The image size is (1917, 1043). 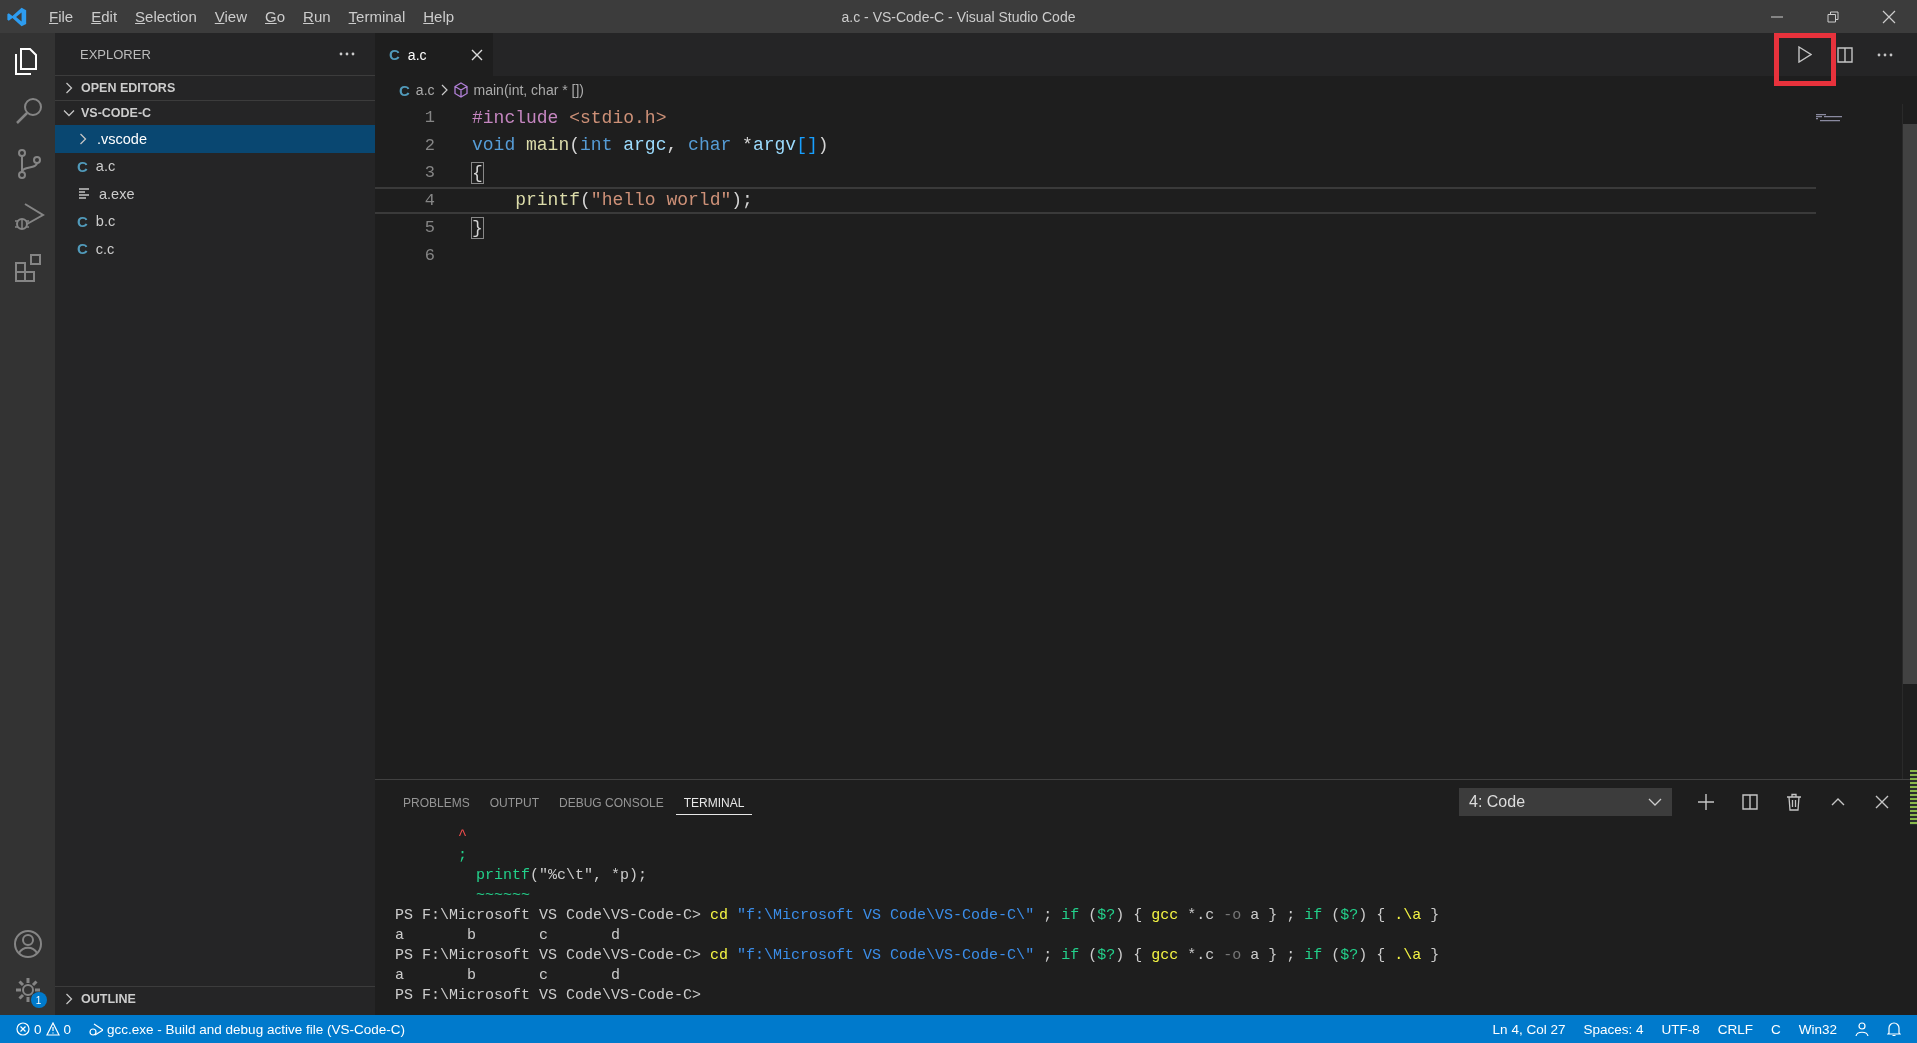 What do you see at coordinates (317, 16) in the screenshot?
I see `menu-item: Run` at bounding box center [317, 16].